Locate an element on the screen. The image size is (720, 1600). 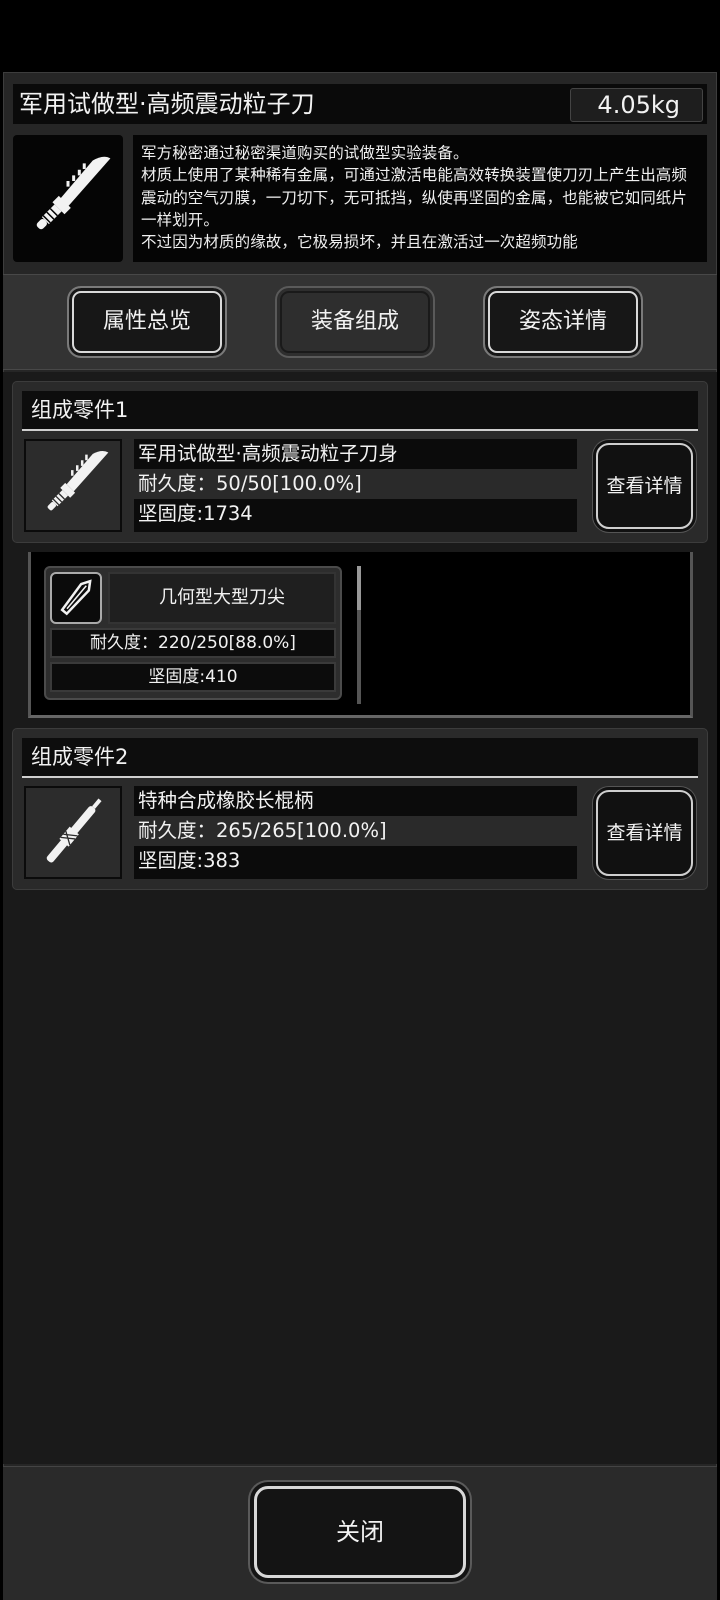
tab-label: 属性总览 is located at coordinates (146, 321).